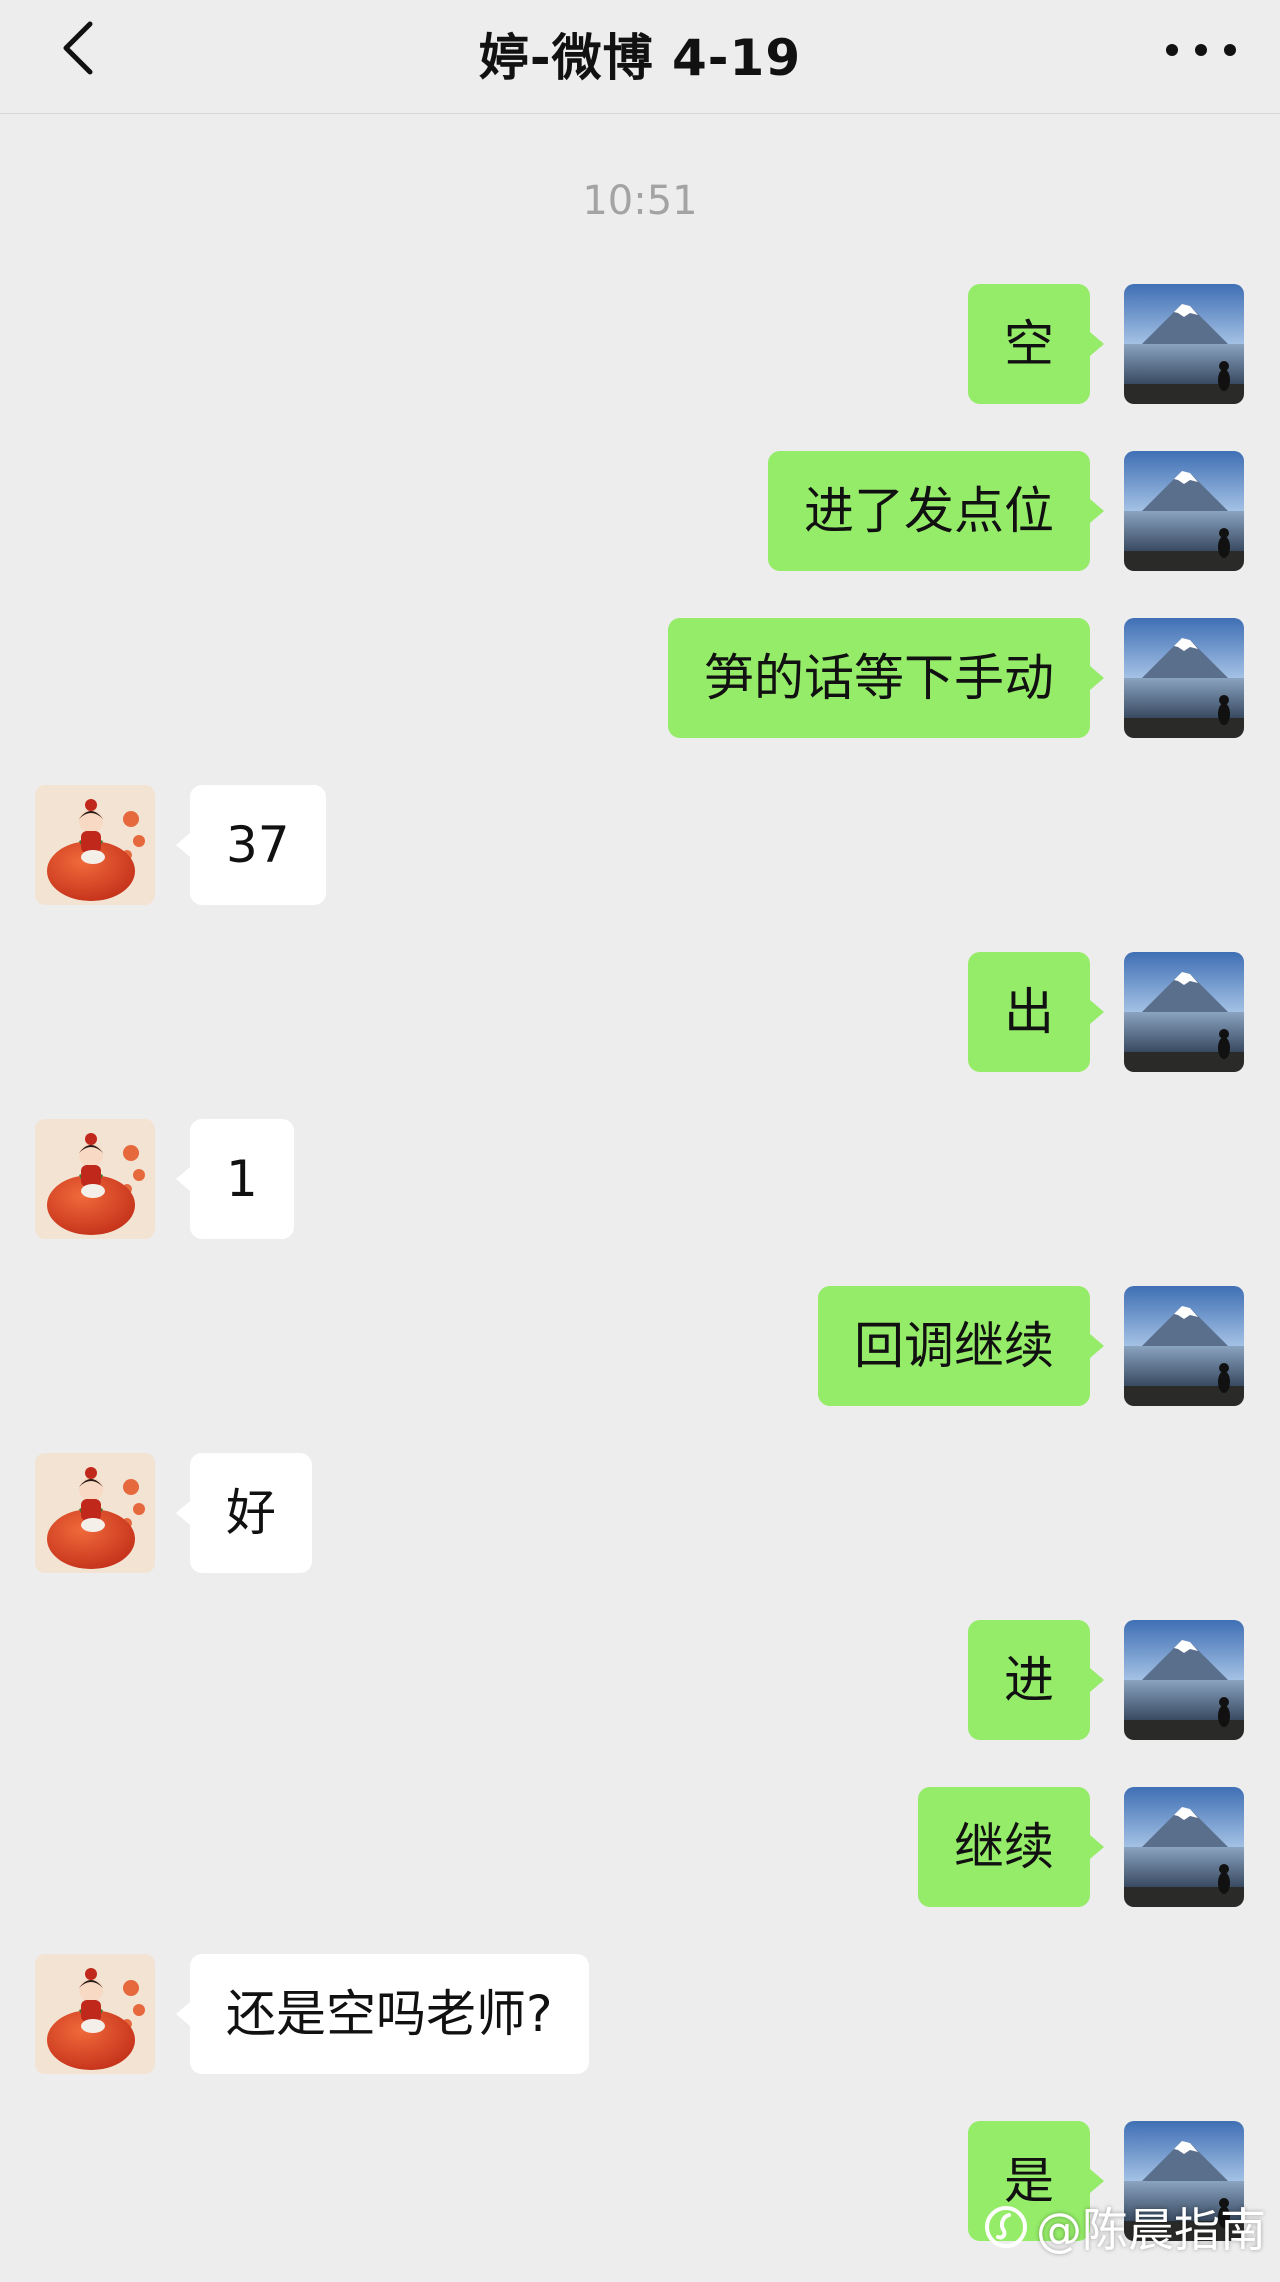  What do you see at coordinates (640, 845) in the screenshot?
I see `received-message: 37` at bounding box center [640, 845].